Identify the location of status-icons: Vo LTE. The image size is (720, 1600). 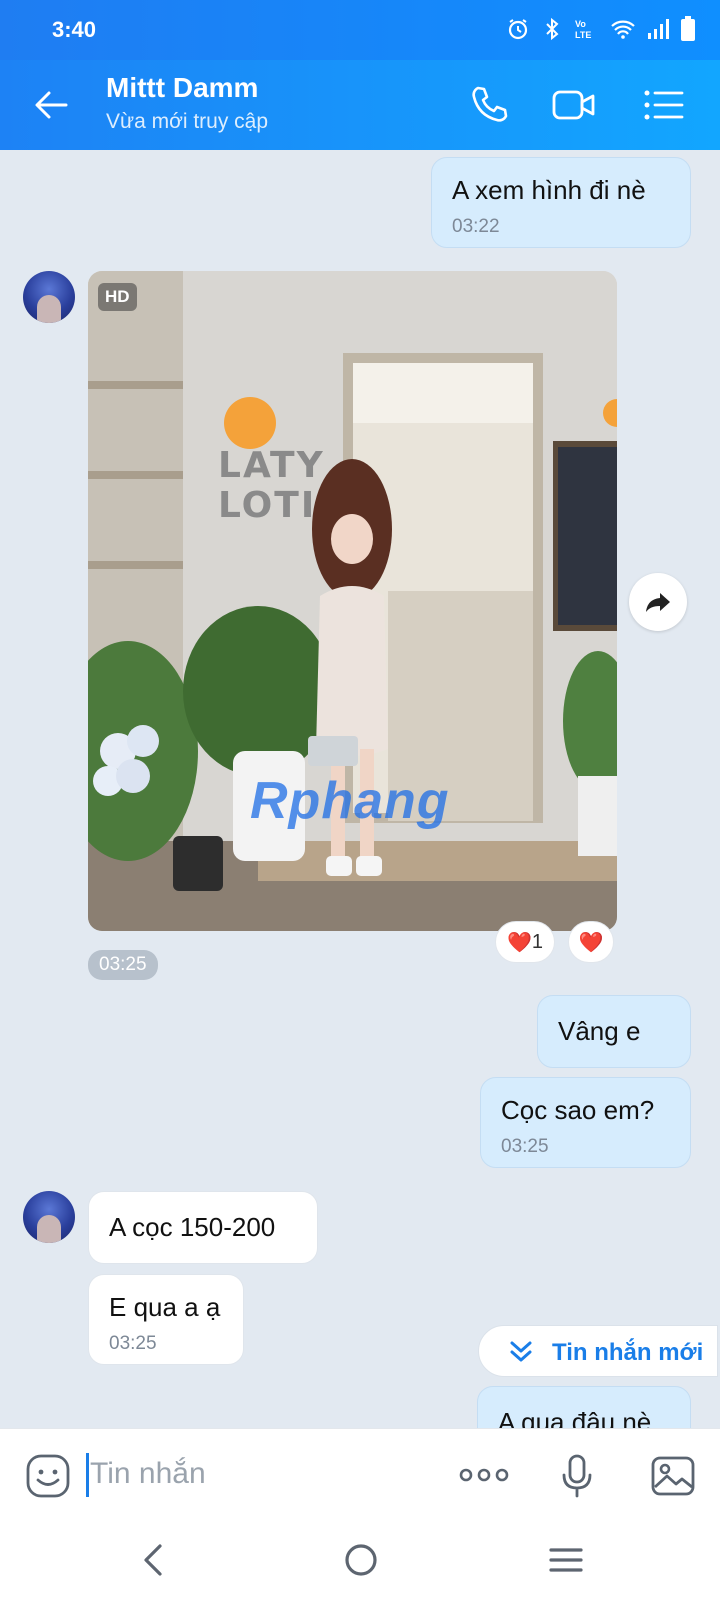
(601, 29).